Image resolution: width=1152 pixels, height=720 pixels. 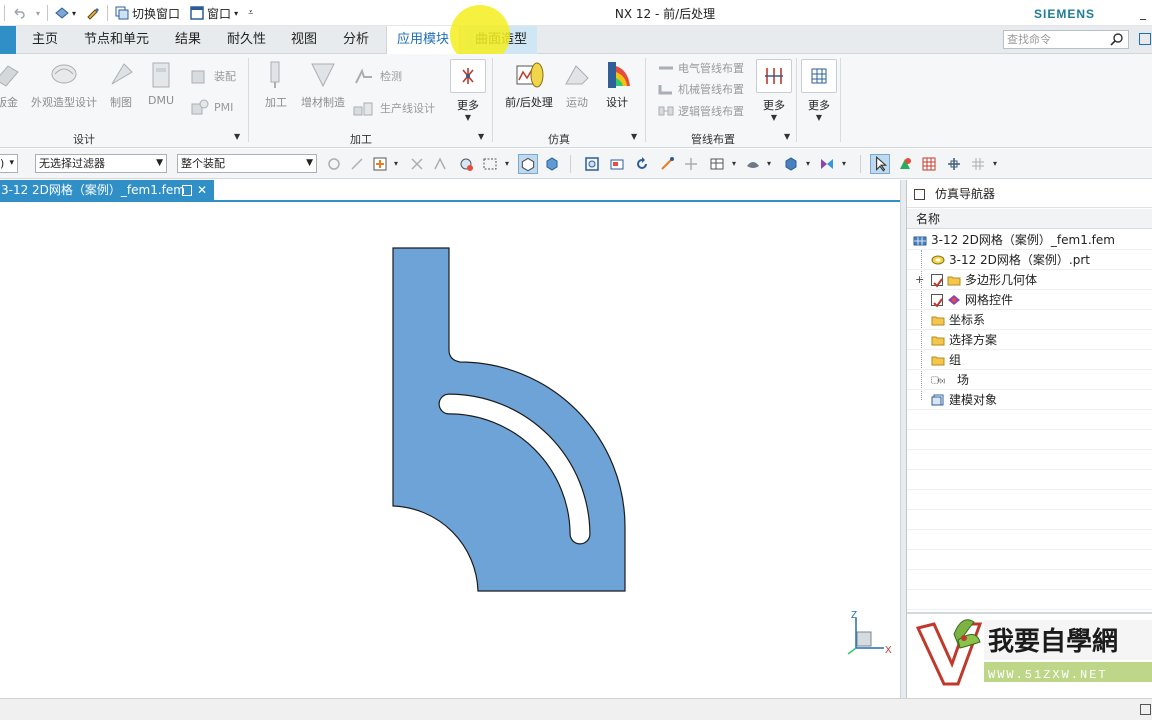 What do you see at coordinates (466, 164) in the screenshot?
I see `select-feature-icon` at bounding box center [466, 164].